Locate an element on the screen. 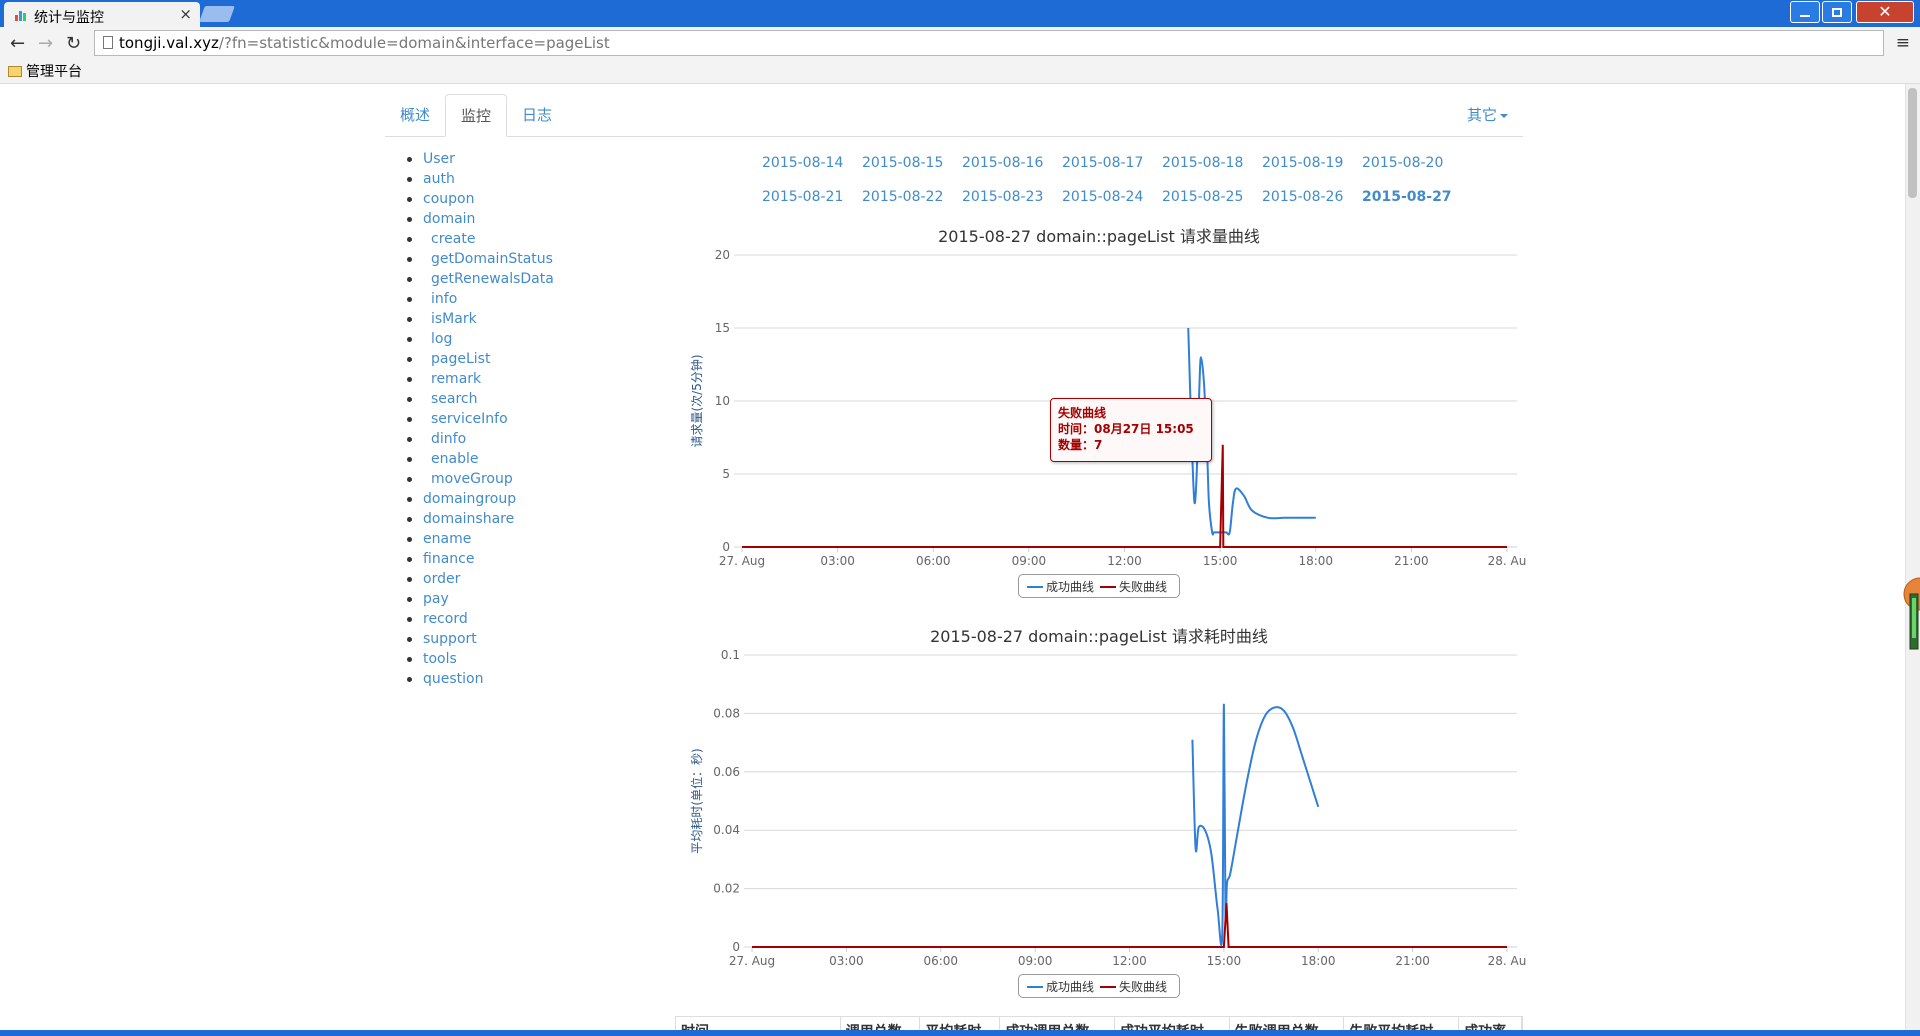 This screenshot has height=1036, width=1920. y-tick-label: 0.1 is located at coordinates (730, 655).